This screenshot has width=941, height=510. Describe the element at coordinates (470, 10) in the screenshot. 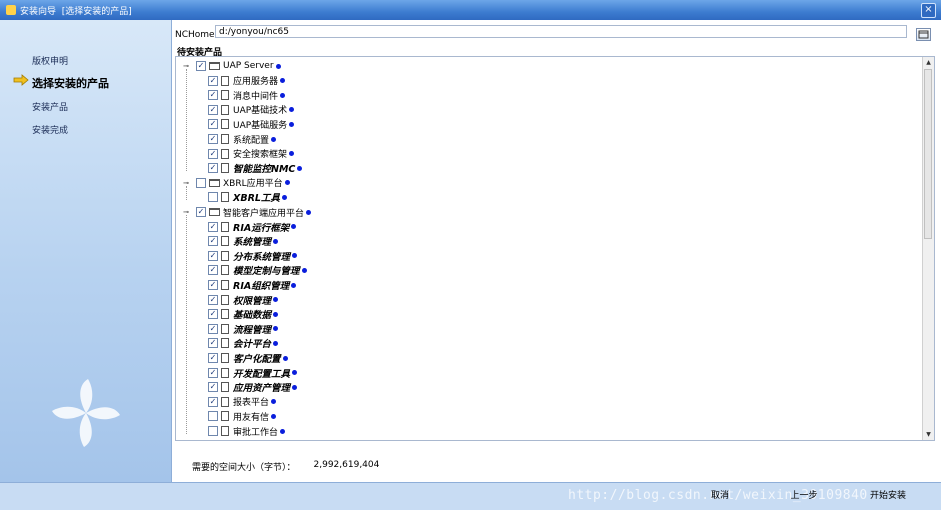

I see `title-bar: 安装向导 [选择安装的产品] ×` at that location.